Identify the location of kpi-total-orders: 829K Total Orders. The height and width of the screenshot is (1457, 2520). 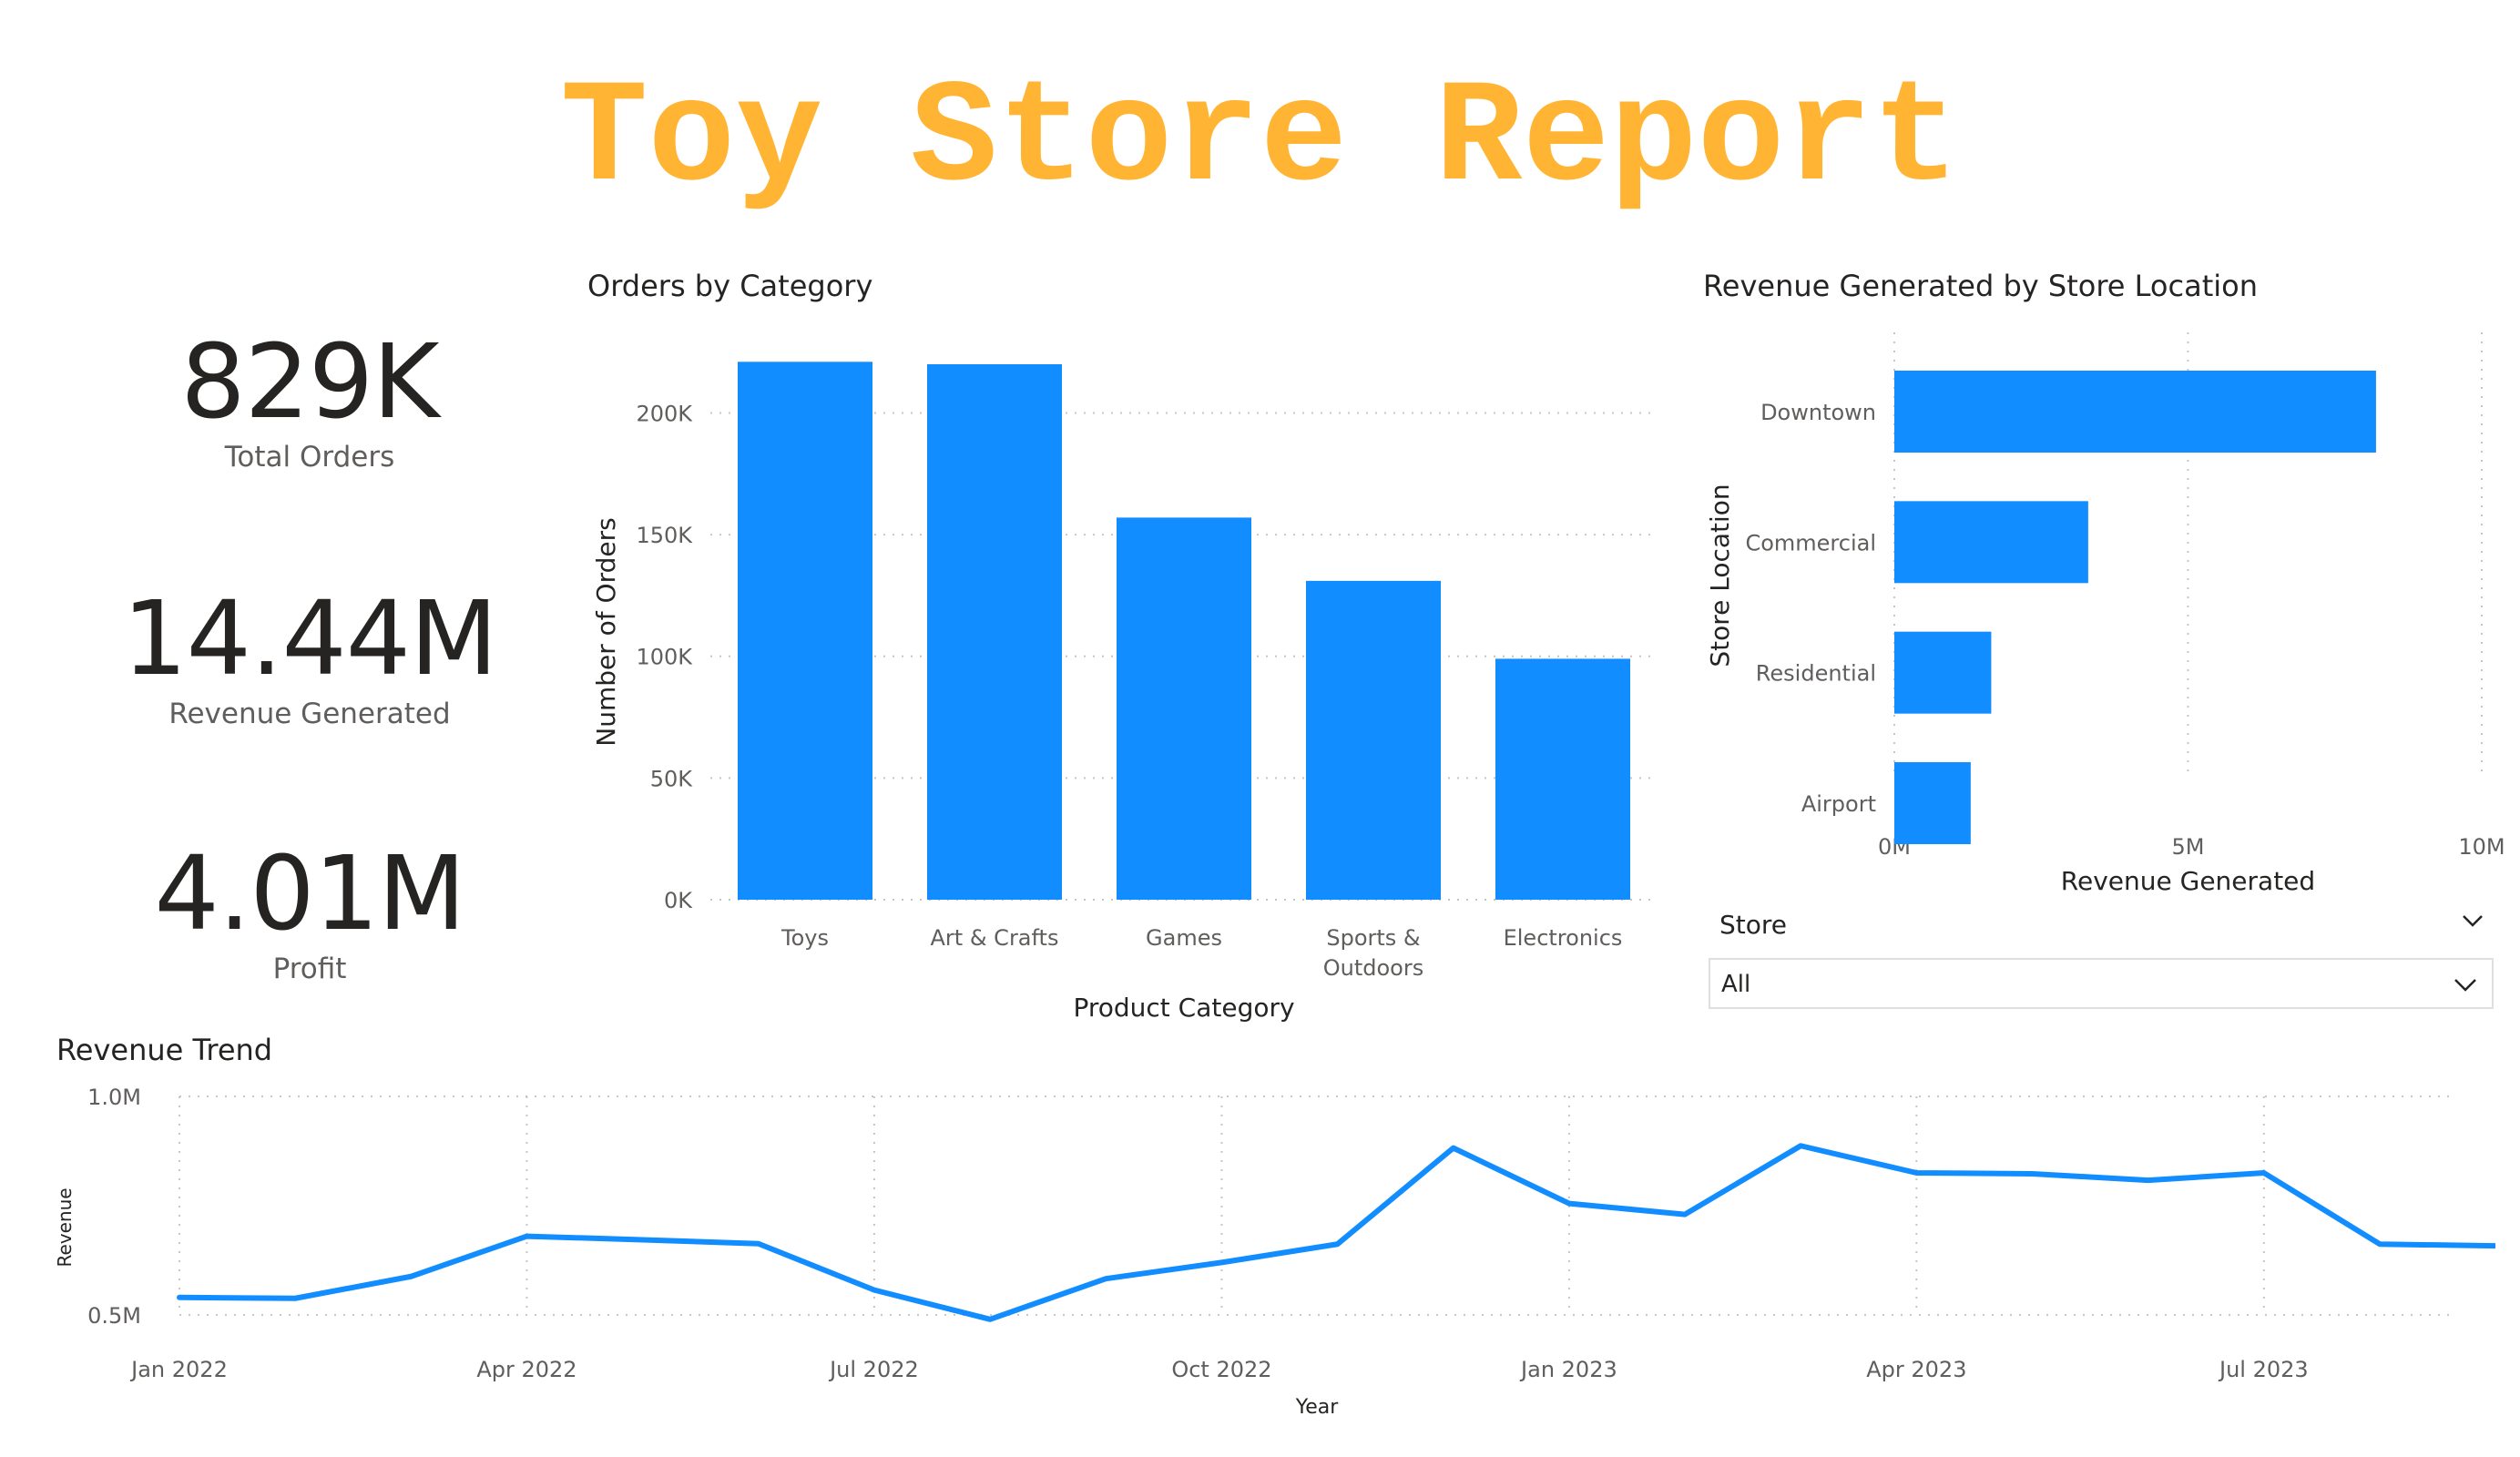
(310, 401).